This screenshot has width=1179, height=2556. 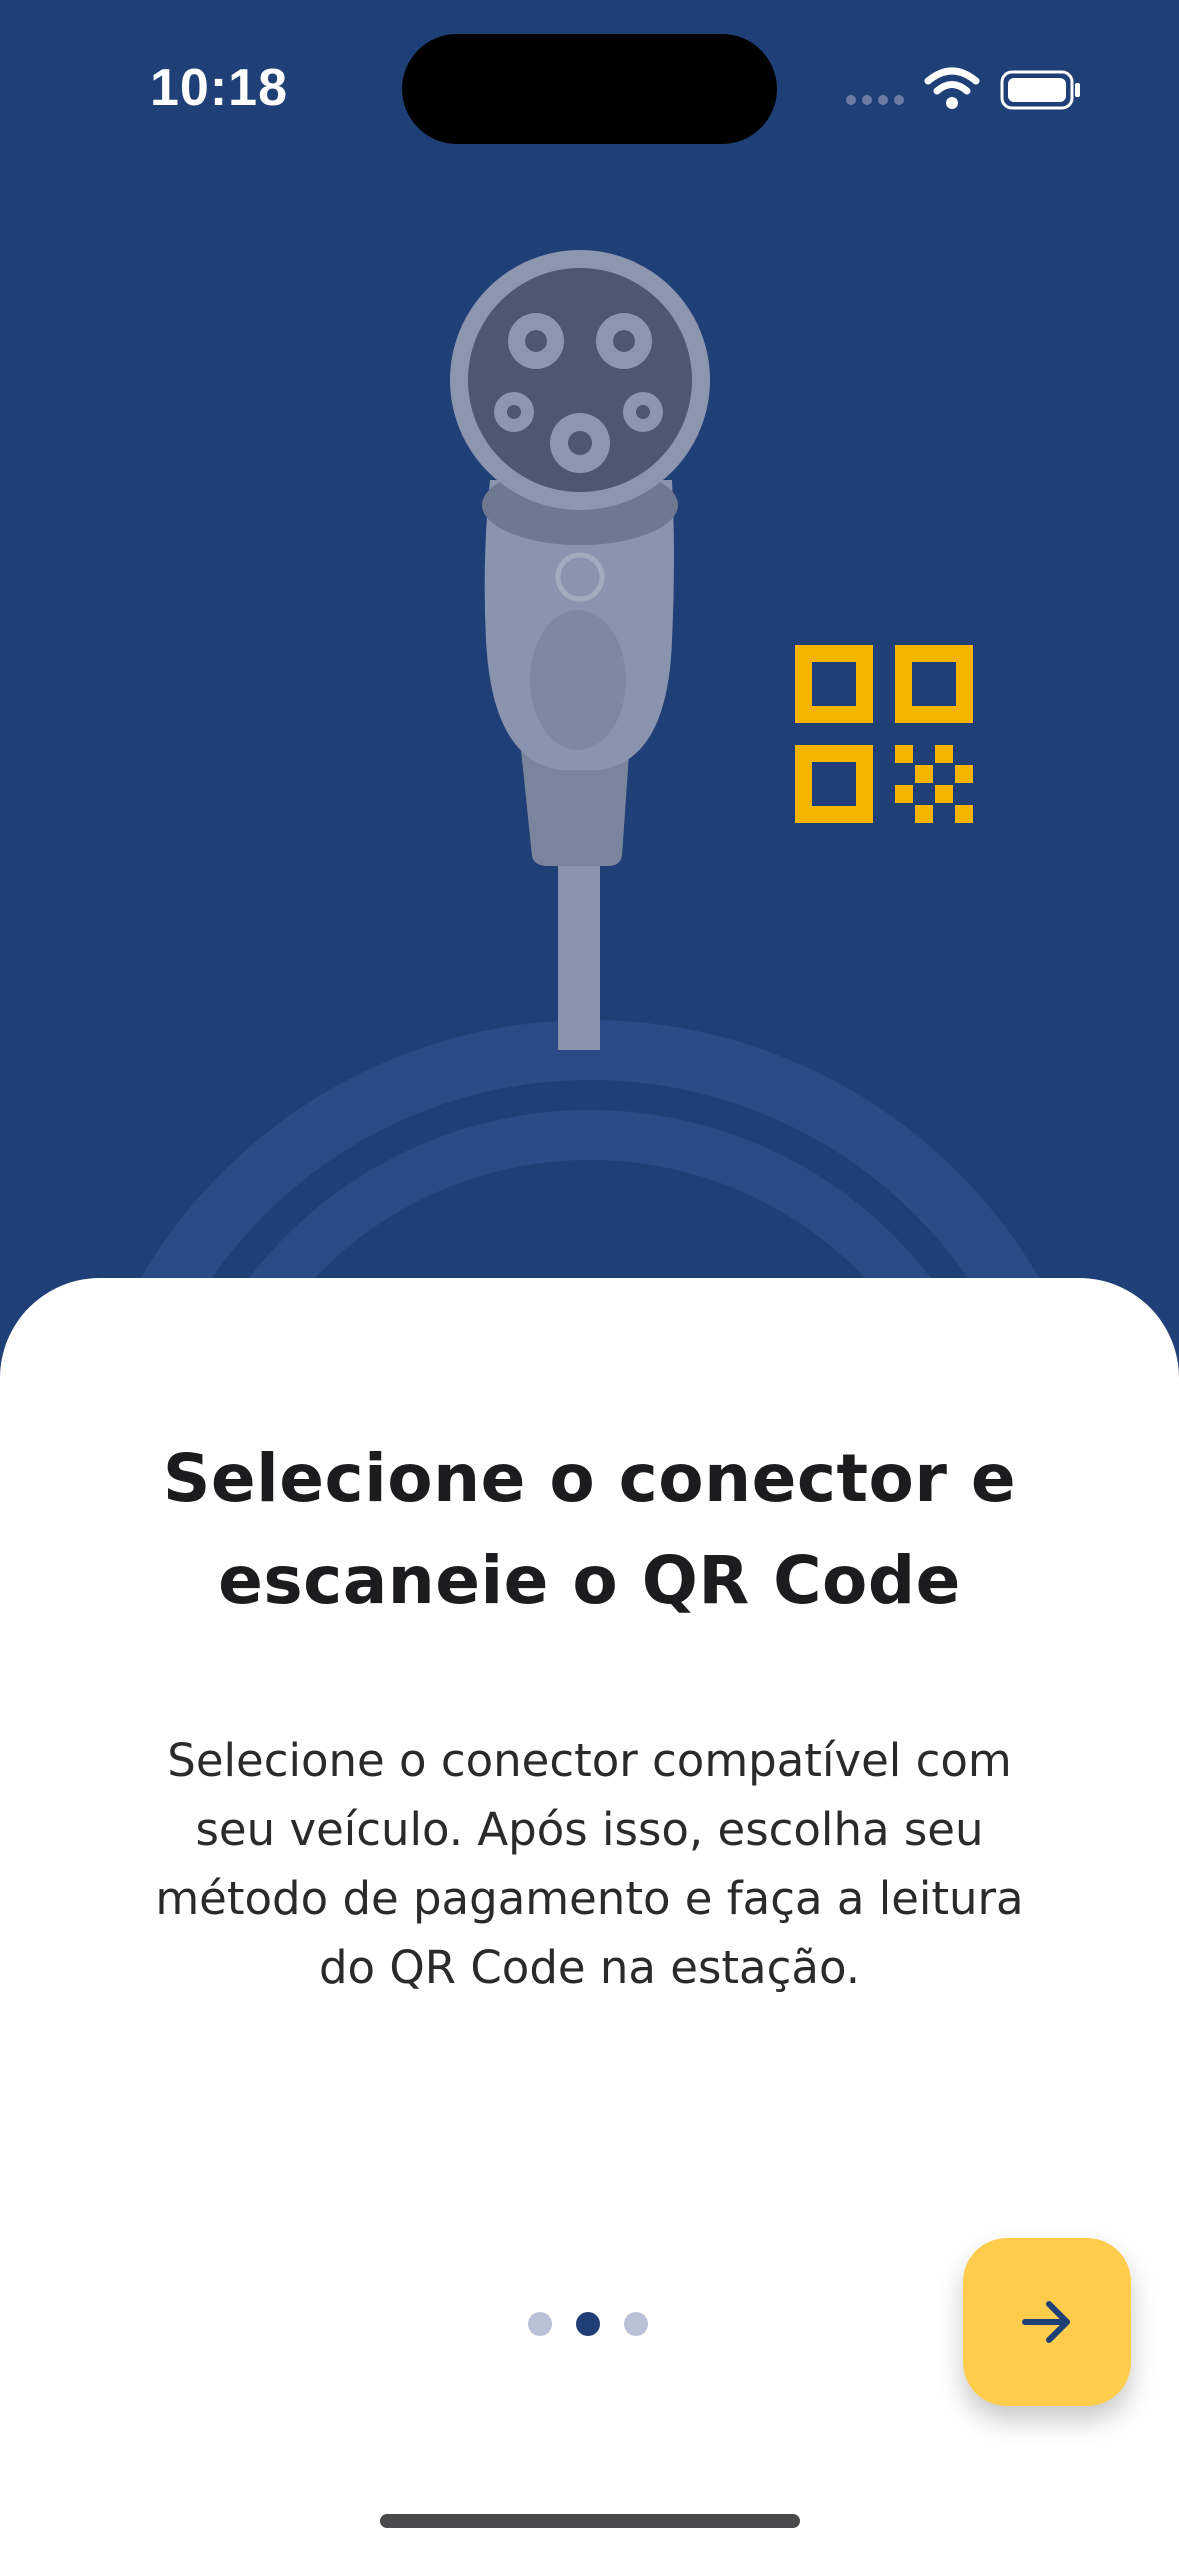 I want to click on home-indicator, so click(x=590, y=2521).